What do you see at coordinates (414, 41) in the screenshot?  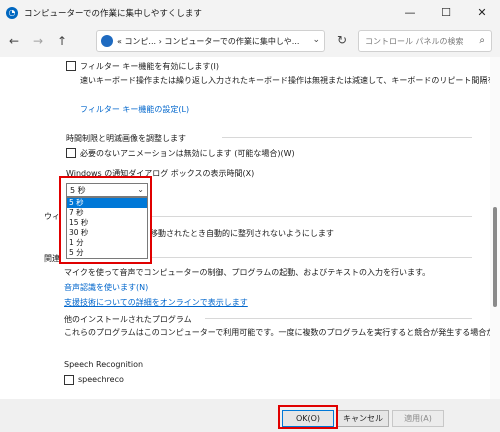 I see `search-placeholder: コントロール パネルの検索` at bounding box center [414, 41].